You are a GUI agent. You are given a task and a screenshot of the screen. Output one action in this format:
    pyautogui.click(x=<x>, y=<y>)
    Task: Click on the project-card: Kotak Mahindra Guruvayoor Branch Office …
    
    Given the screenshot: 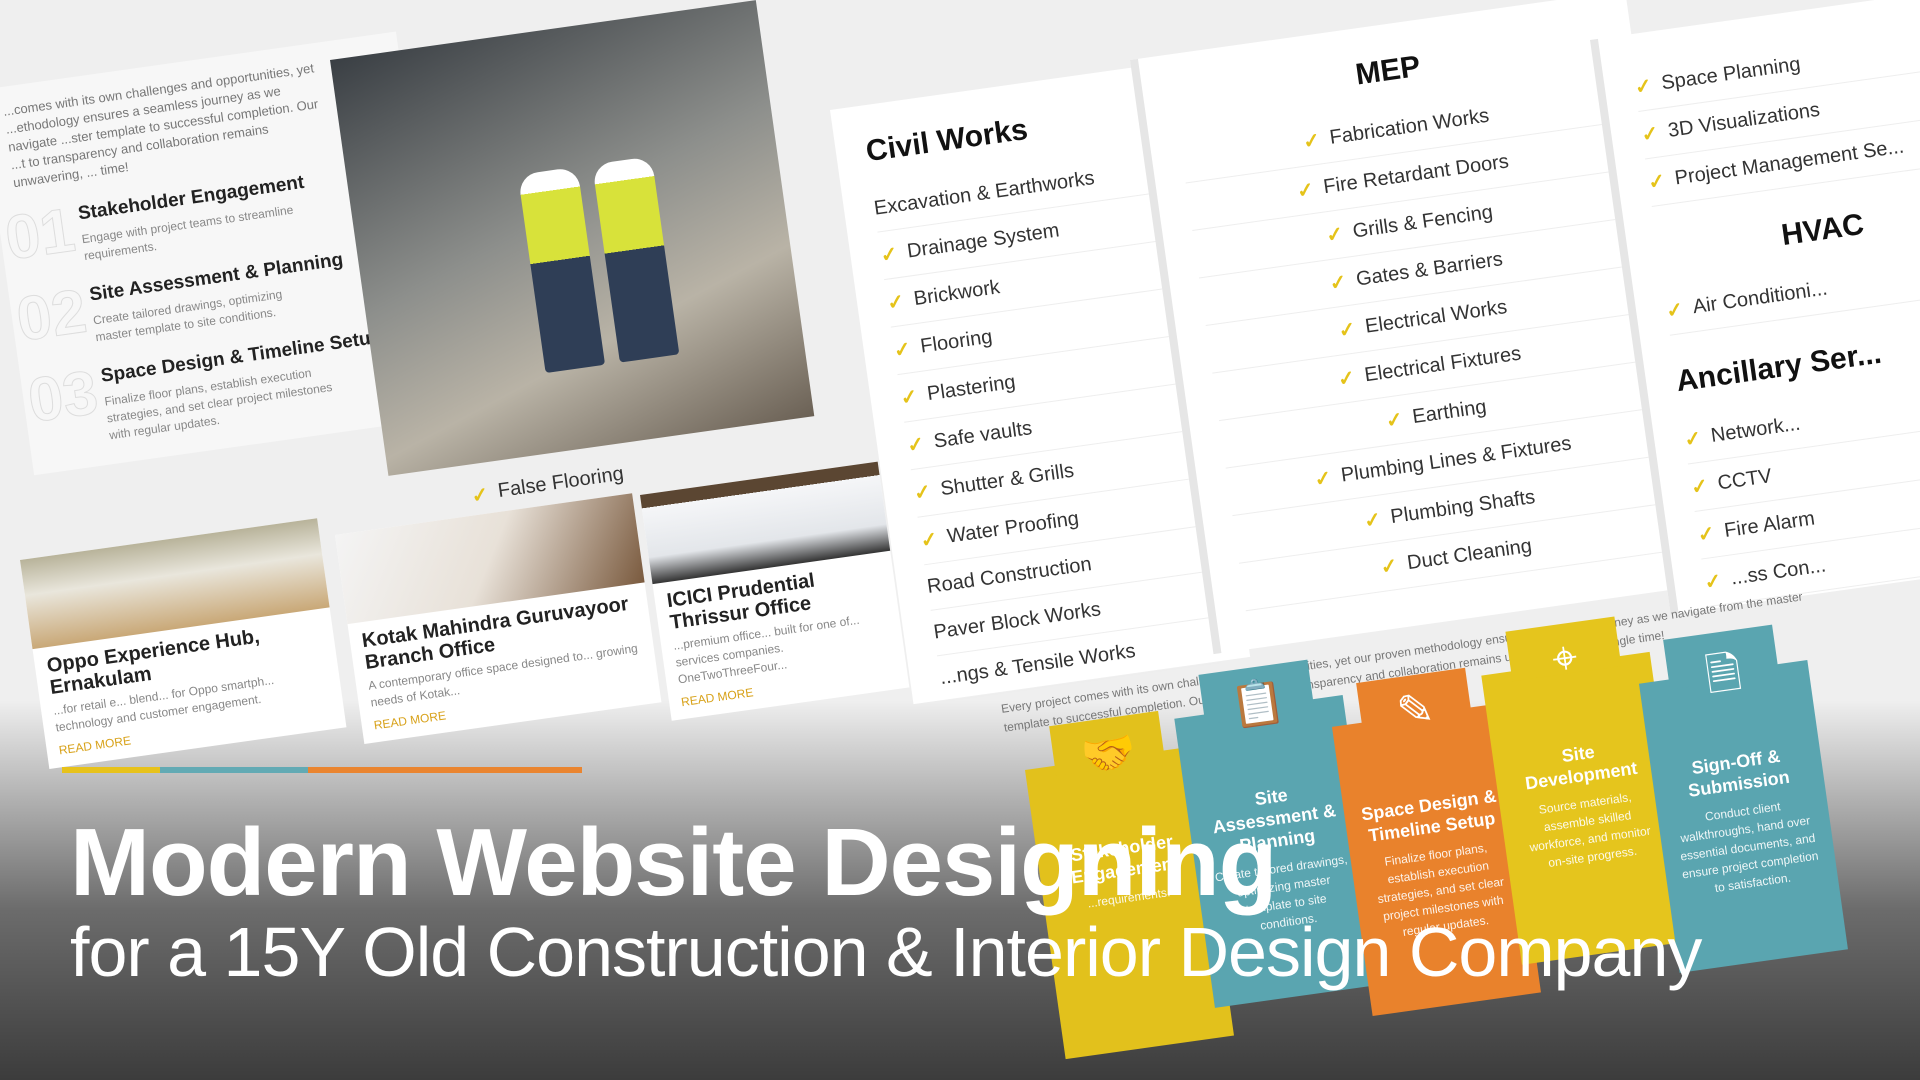 What is the action you would take?
    pyautogui.click(x=498, y=618)
    